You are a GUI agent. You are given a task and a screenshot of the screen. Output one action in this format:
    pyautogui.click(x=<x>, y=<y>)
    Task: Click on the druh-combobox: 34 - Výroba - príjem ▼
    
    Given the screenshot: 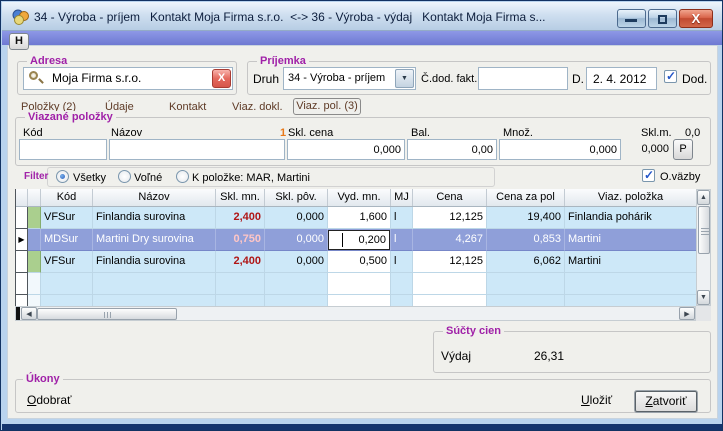 What is the action you would take?
    pyautogui.click(x=349, y=78)
    